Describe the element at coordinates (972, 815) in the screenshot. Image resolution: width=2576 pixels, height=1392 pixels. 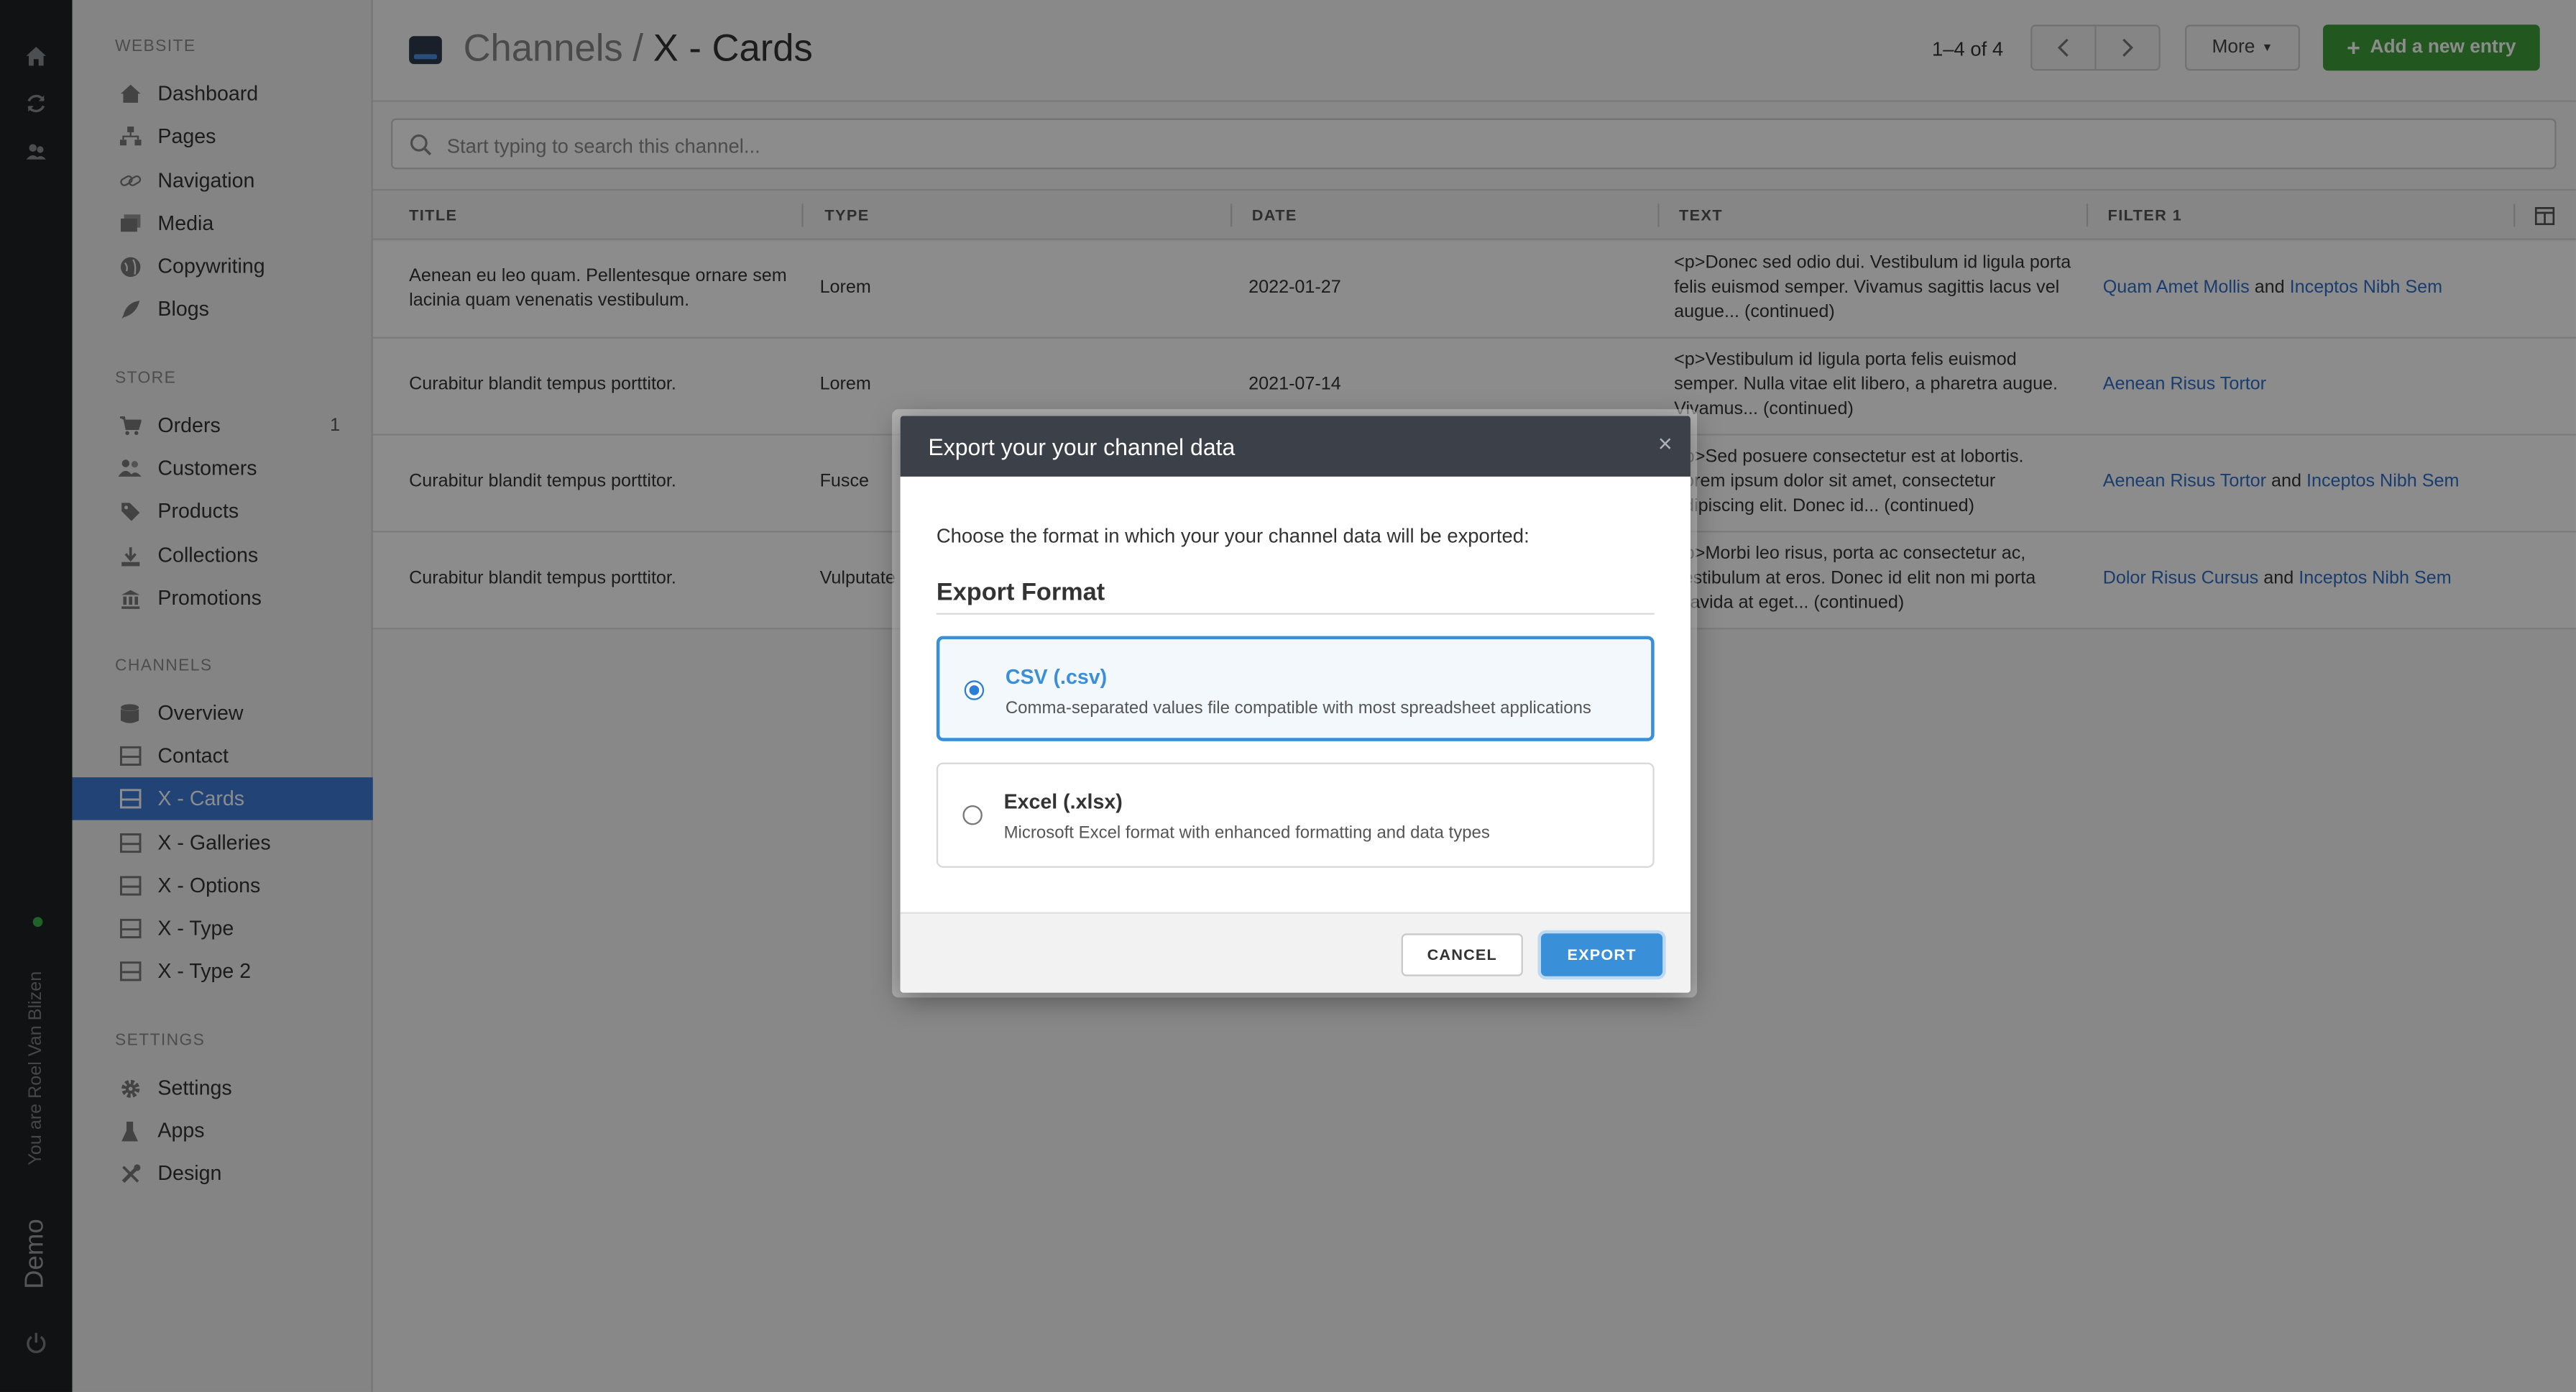
I see `radio-xlsx` at that location.